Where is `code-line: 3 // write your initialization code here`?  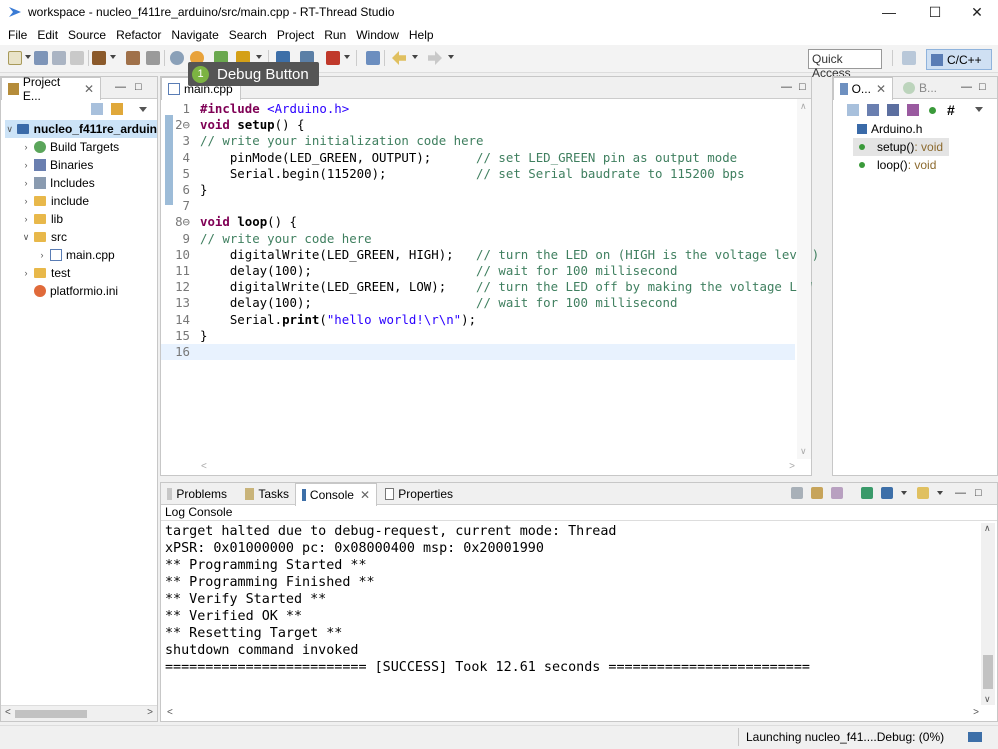
code-line: 3 // write your initialization code here is located at coordinates (478, 141).